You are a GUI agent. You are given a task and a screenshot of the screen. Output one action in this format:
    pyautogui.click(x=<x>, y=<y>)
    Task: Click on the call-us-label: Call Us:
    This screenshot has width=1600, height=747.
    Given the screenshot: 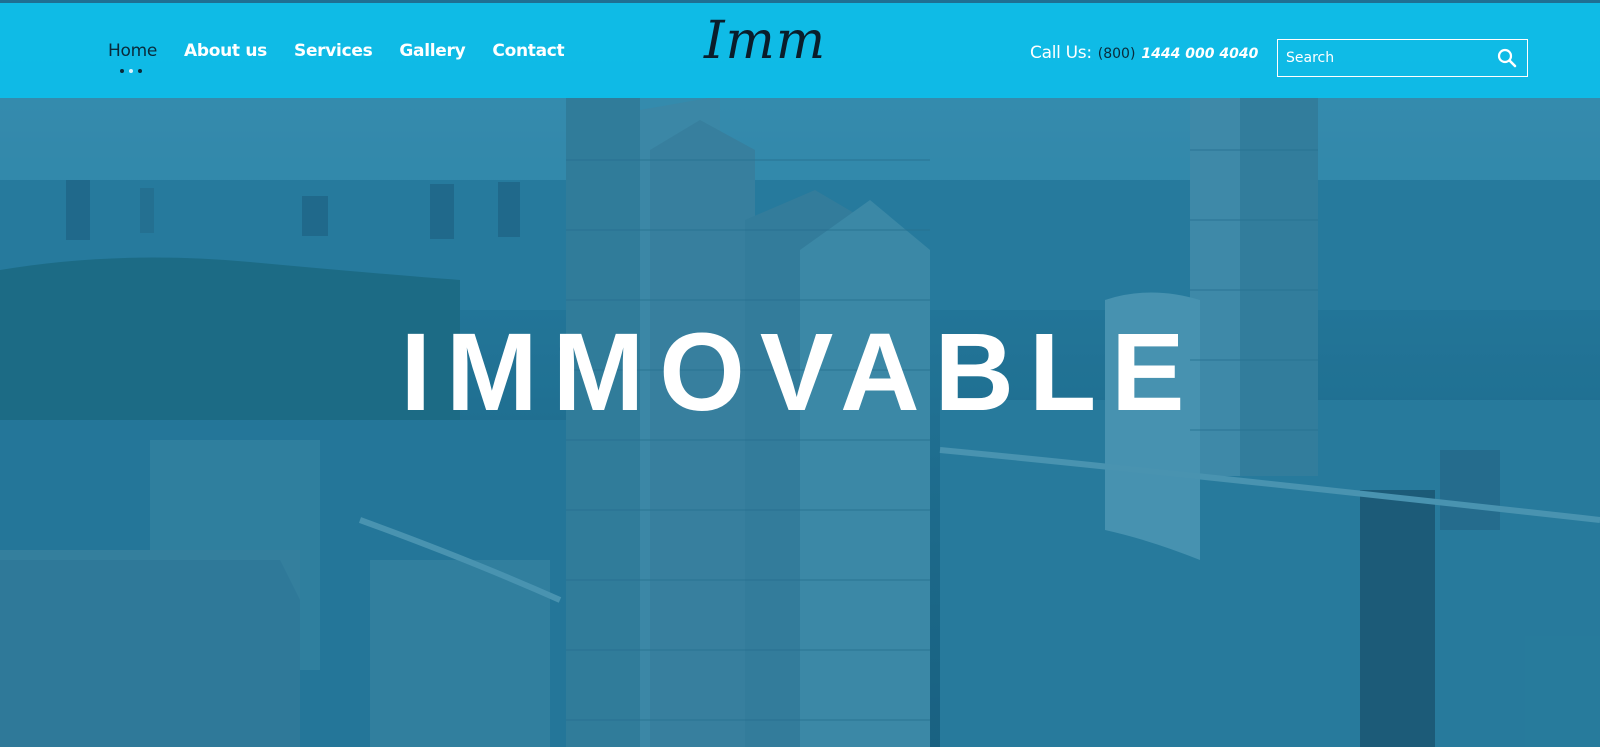 What is the action you would take?
    pyautogui.click(x=1061, y=53)
    